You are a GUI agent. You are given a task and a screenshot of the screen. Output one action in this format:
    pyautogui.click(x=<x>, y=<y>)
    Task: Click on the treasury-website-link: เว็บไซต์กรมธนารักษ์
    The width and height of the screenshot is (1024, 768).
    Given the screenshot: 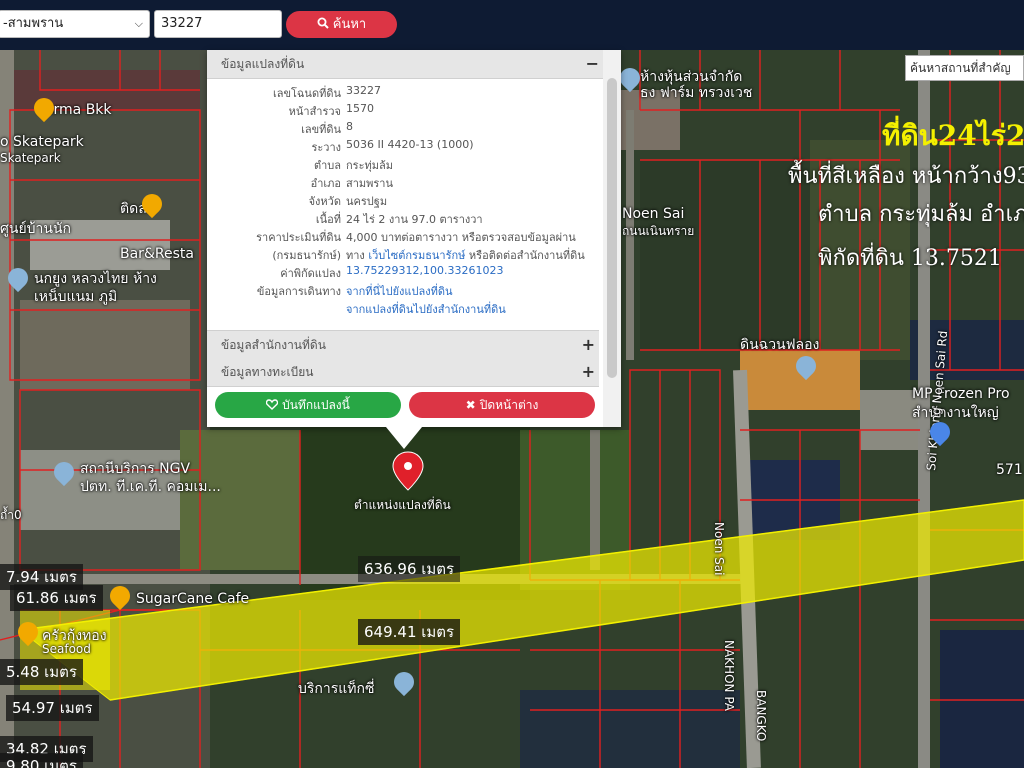 What is the action you would take?
    pyautogui.click(x=416, y=255)
    